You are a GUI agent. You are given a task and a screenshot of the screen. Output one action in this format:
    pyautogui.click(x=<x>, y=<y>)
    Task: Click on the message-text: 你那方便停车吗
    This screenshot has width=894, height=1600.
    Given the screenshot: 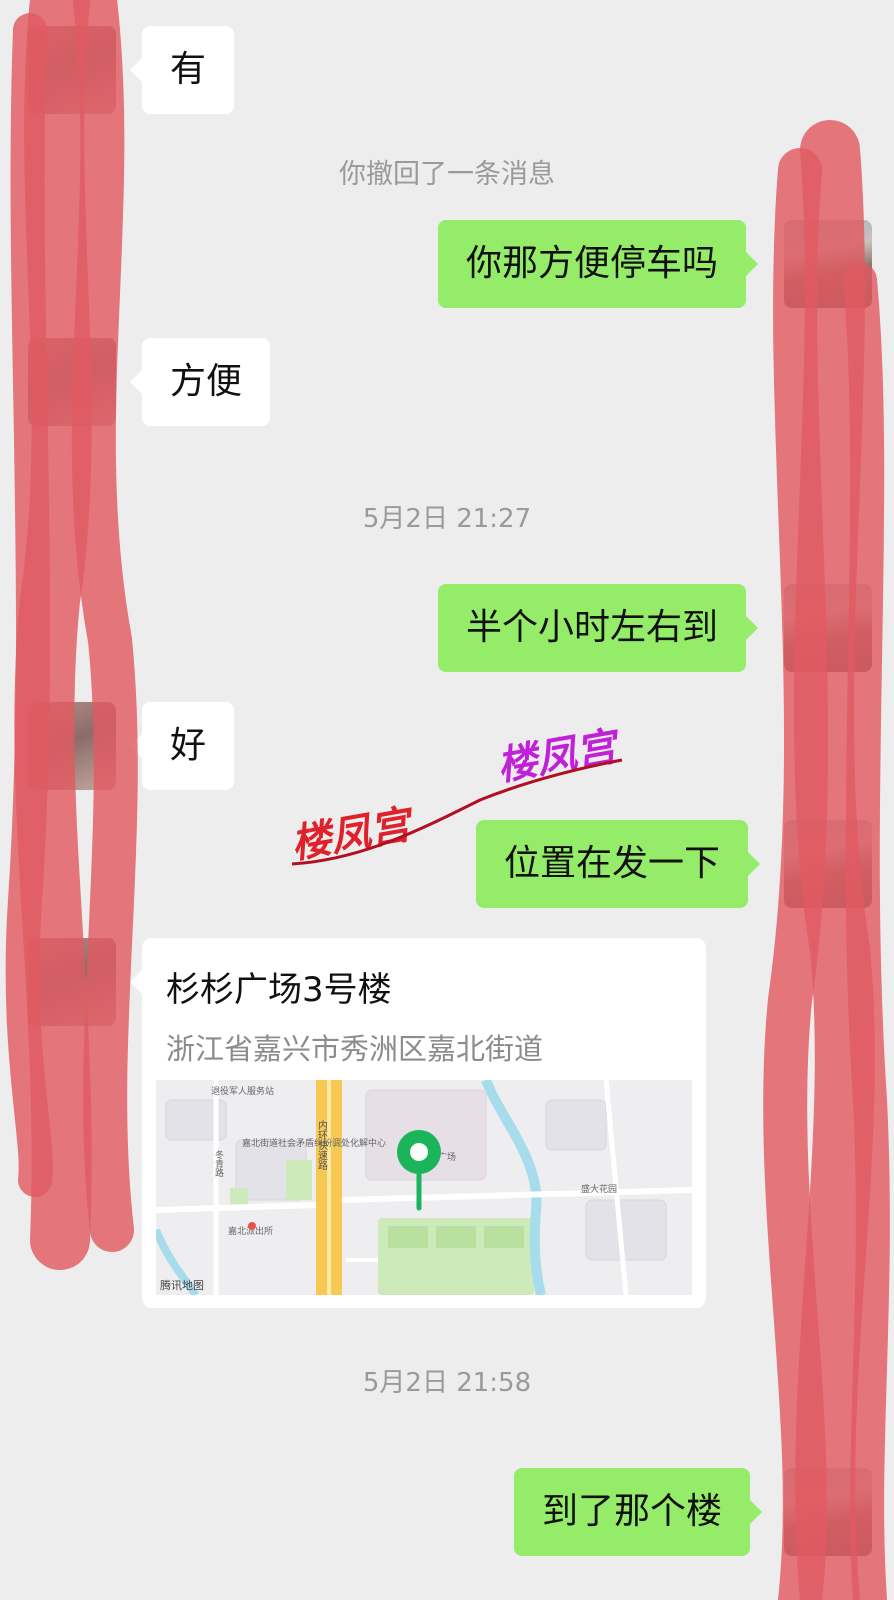 What is the action you would take?
    pyautogui.click(x=592, y=263)
    